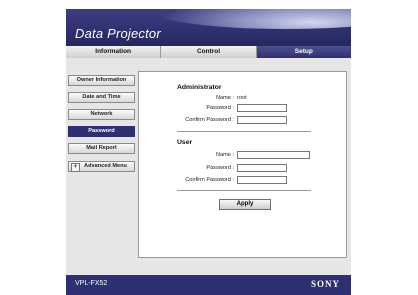  What do you see at coordinates (325, 284) in the screenshot?
I see `brand-logo: SONY` at bounding box center [325, 284].